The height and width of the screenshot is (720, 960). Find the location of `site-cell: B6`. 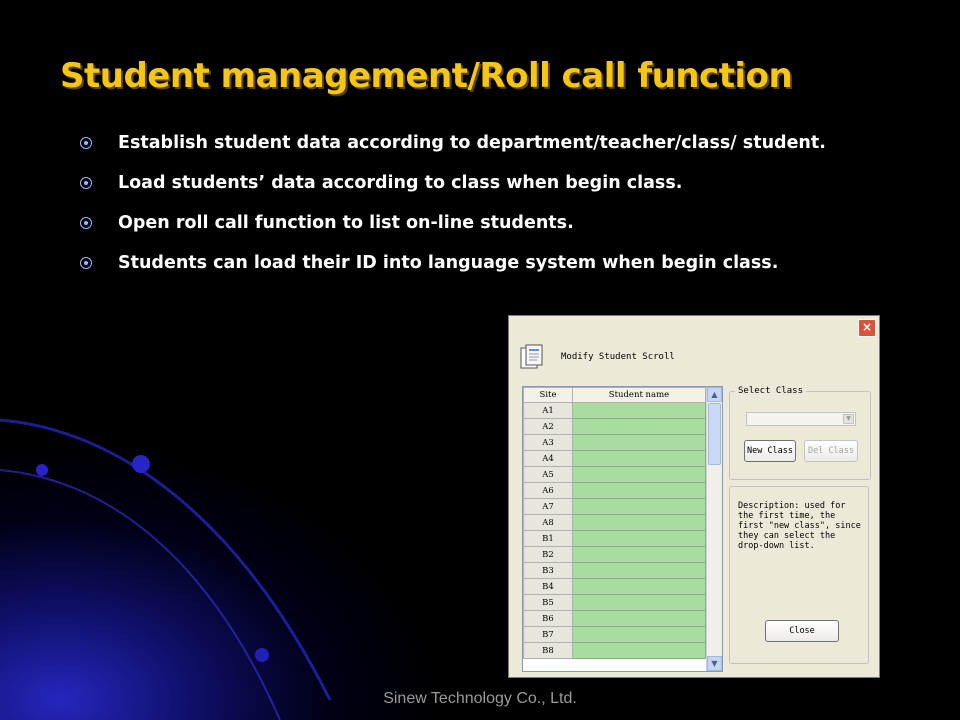

site-cell: B6 is located at coordinates (548, 618).